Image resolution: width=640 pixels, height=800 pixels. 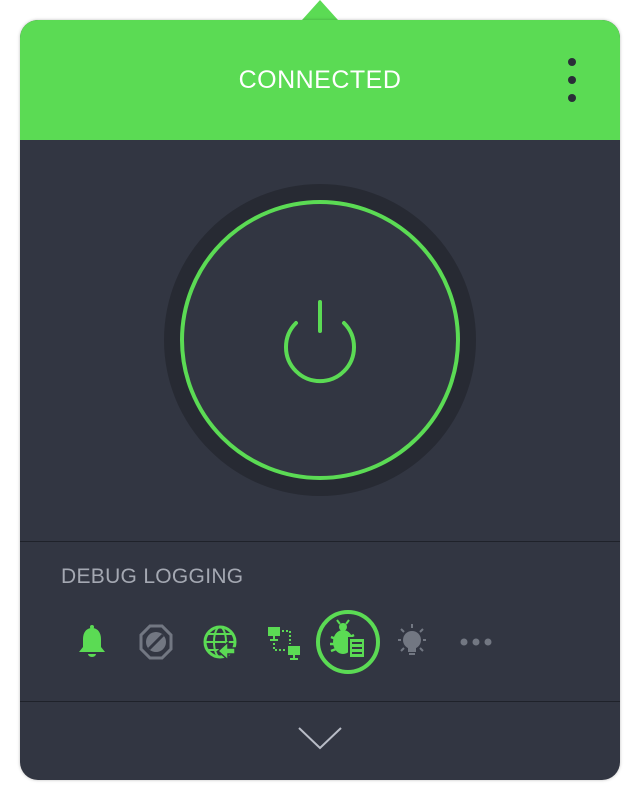 I want to click on bug-log-icon, so click(x=348, y=642).